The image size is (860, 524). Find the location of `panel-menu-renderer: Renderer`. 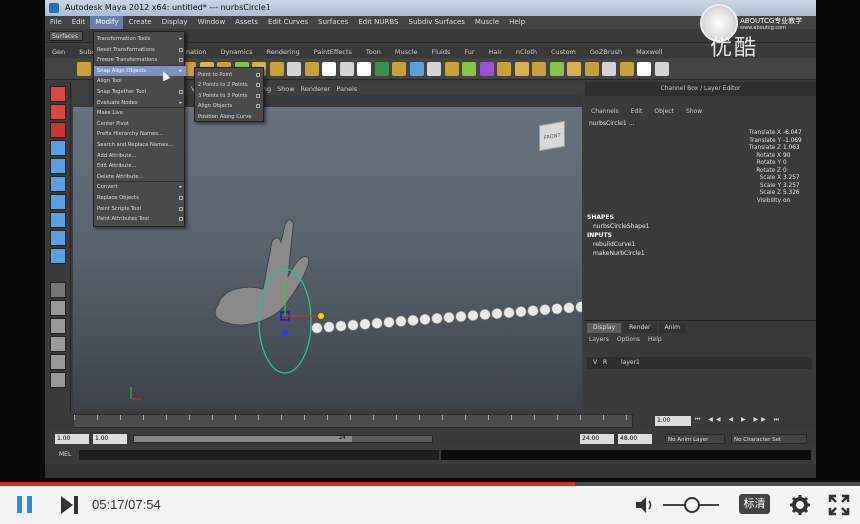

panel-menu-renderer: Renderer is located at coordinates (316, 89).